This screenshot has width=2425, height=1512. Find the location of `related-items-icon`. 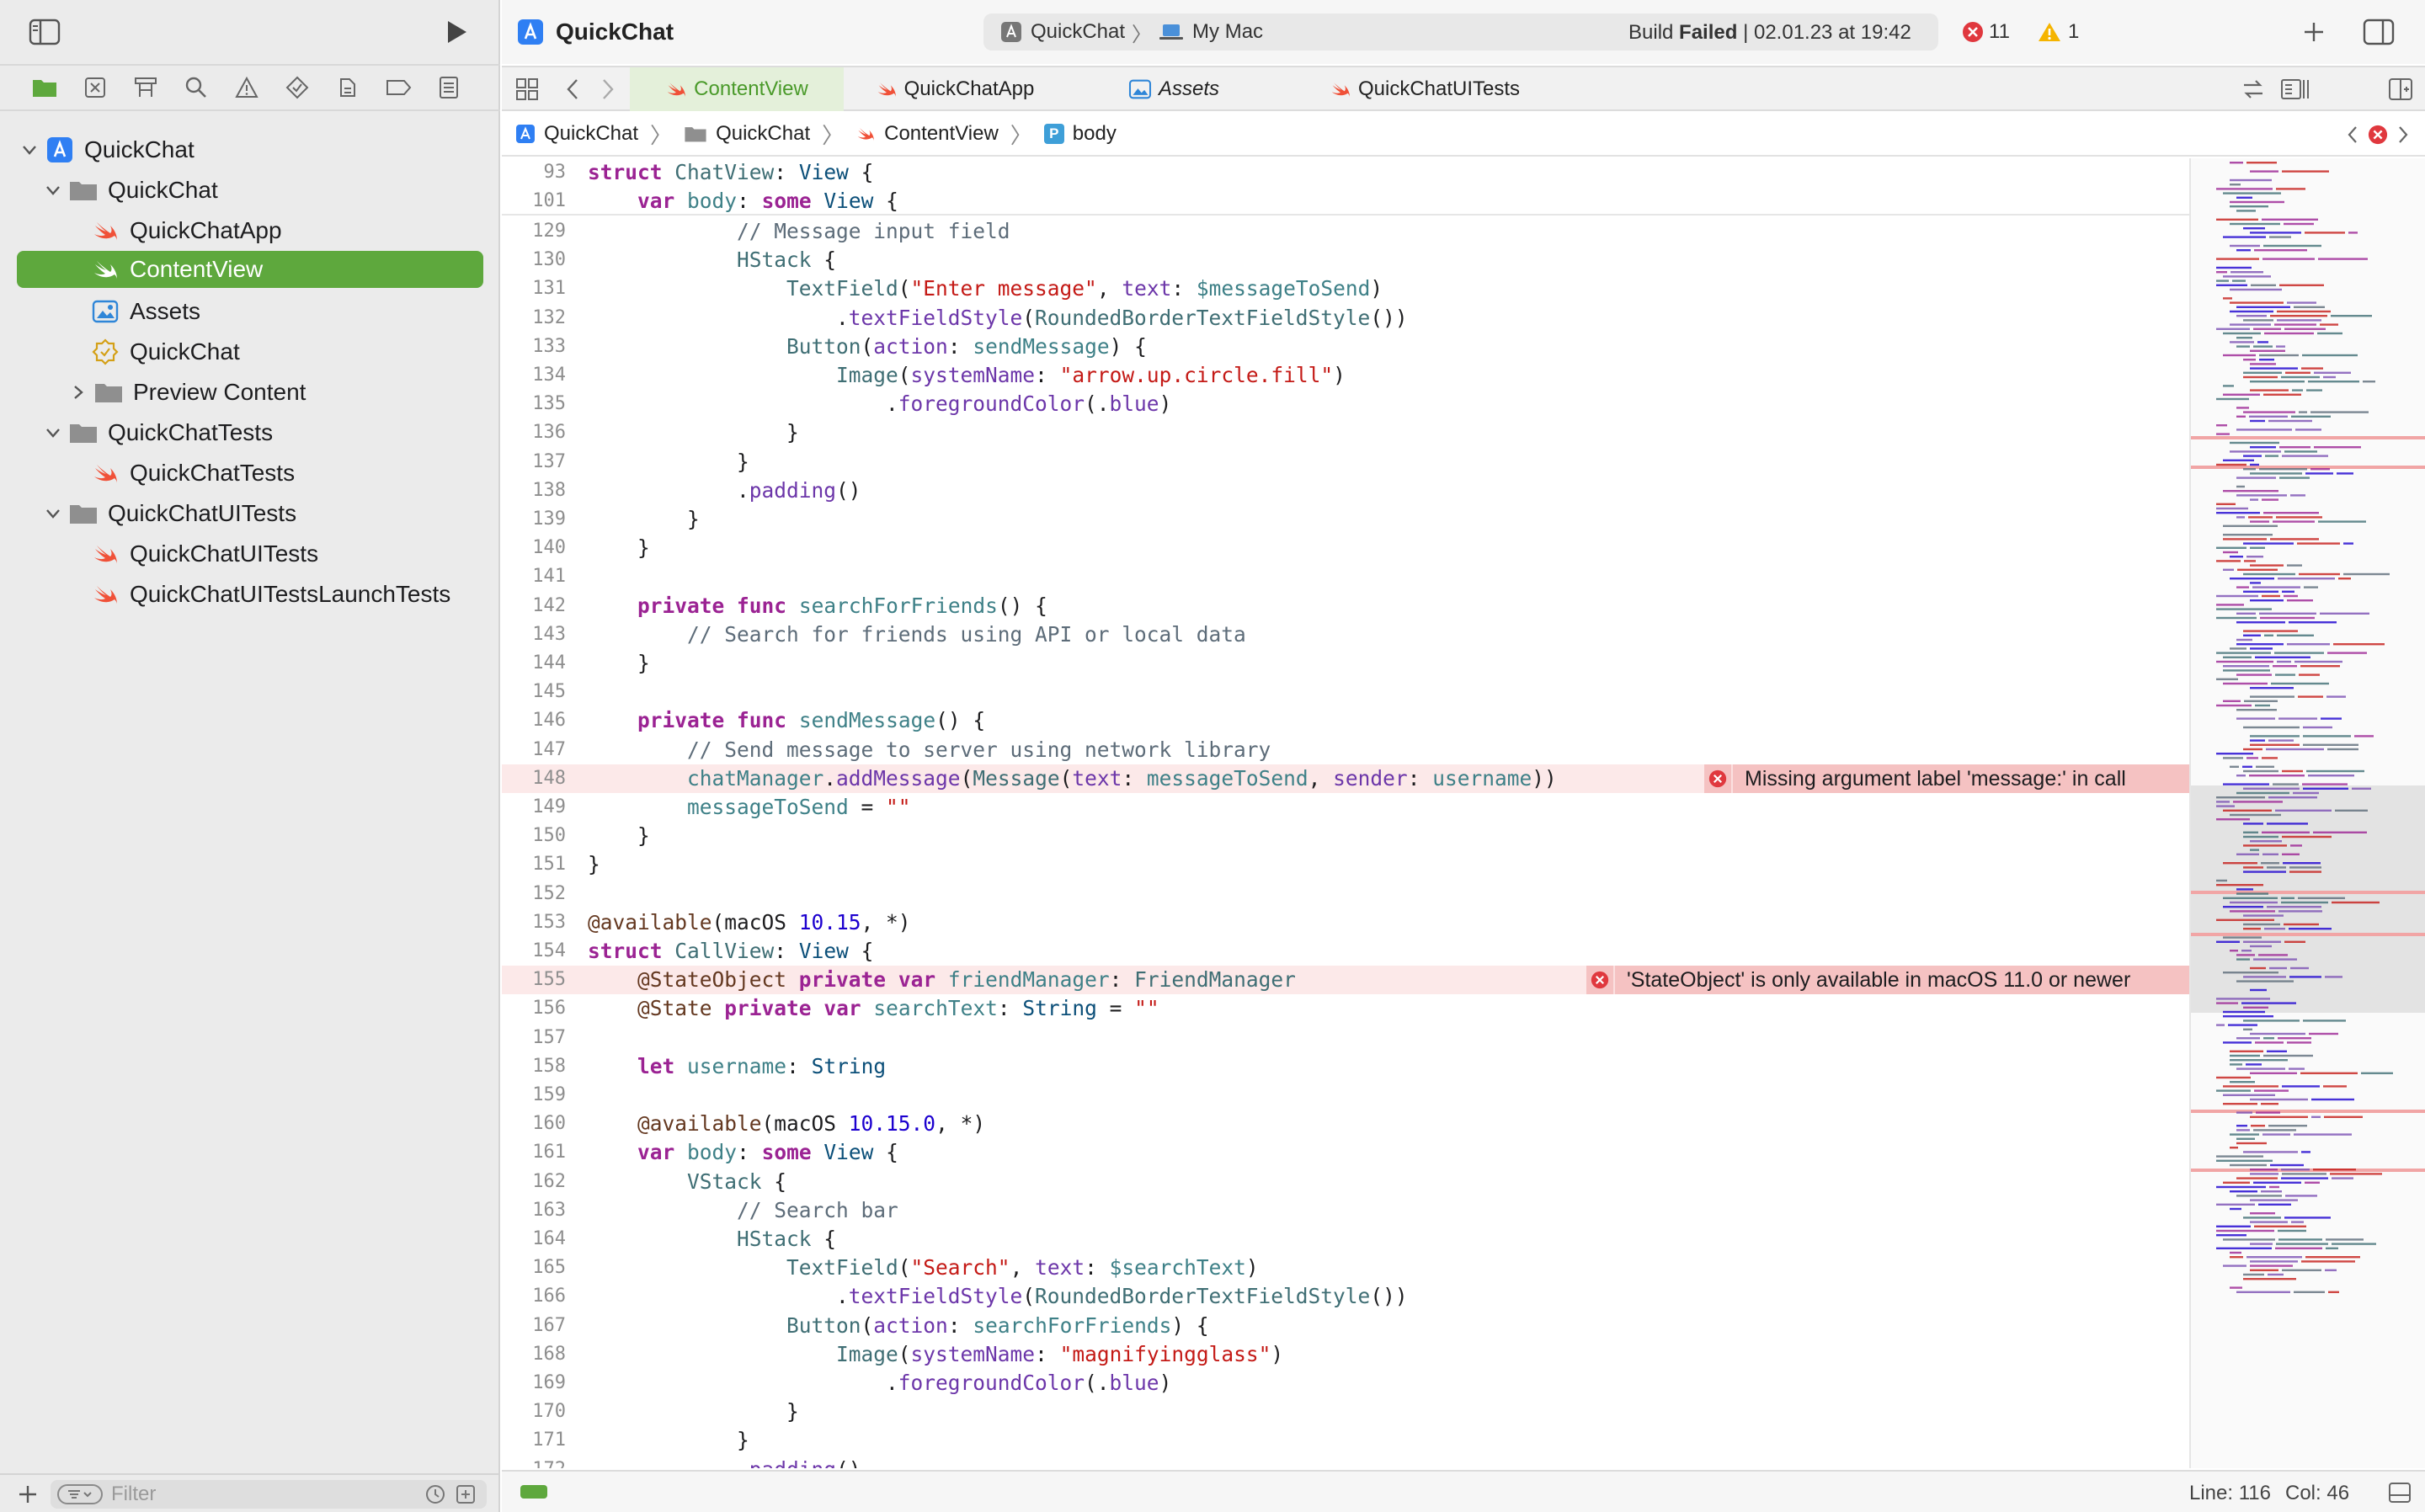

related-items-icon is located at coordinates (2253, 89).